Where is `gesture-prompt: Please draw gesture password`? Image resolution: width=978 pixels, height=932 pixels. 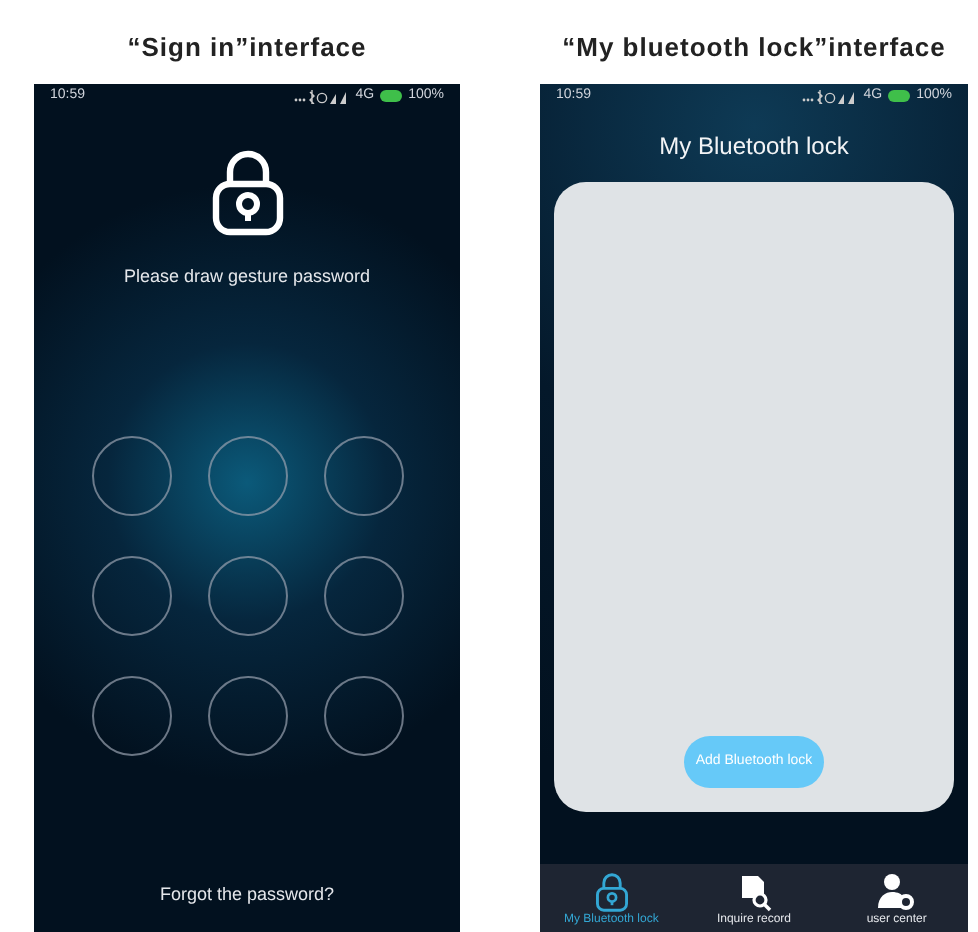
gesture-prompt: Please draw gesture password is located at coordinates (247, 277).